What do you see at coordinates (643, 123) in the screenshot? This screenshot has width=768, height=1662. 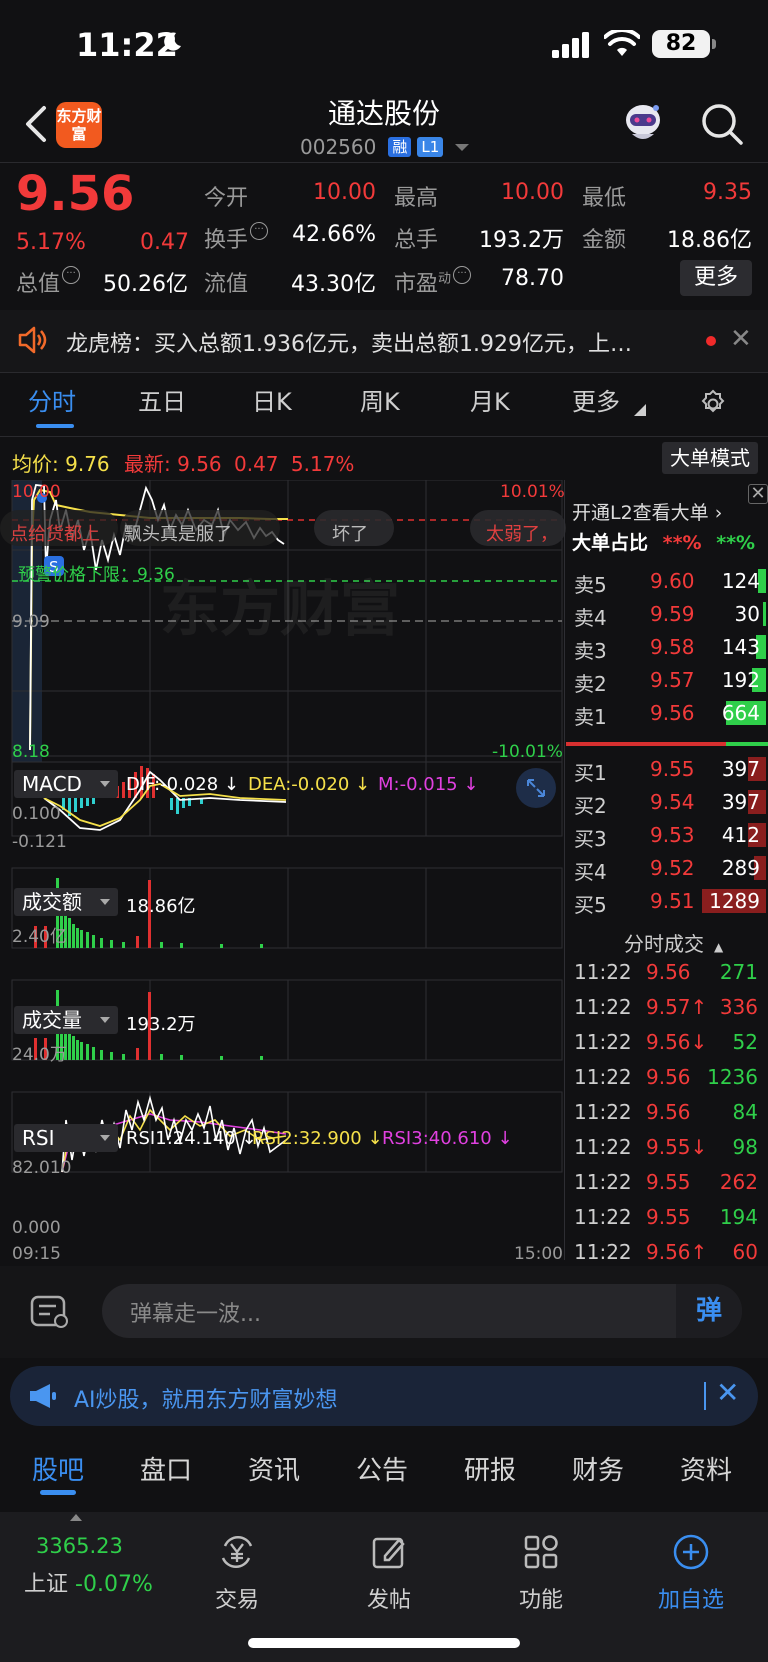 I see `ai-robot-icon` at bounding box center [643, 123].